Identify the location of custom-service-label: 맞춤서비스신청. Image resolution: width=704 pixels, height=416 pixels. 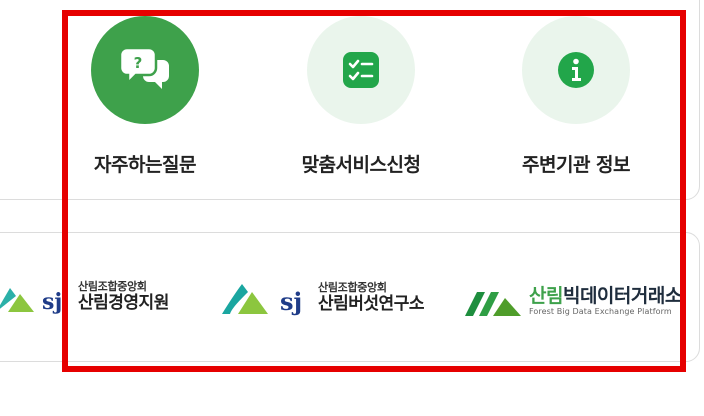
(361, 165).